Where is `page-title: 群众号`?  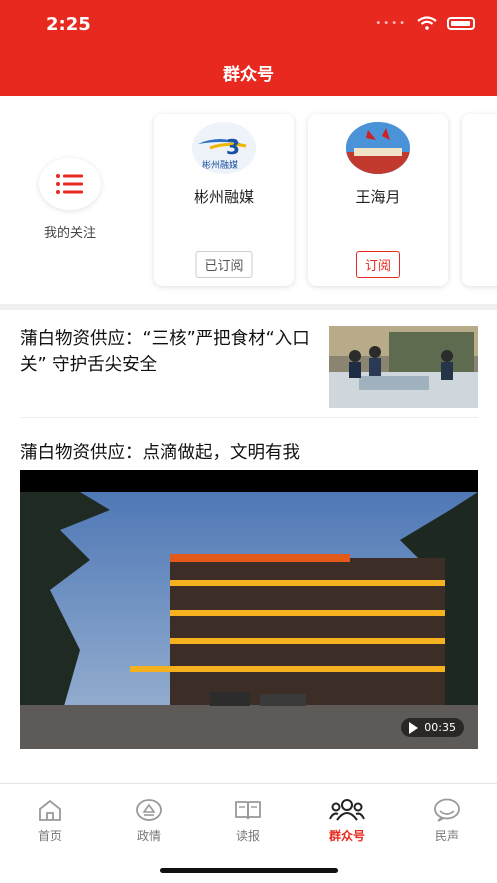 page-title: 群众号 is located at coordinates (248, 75).